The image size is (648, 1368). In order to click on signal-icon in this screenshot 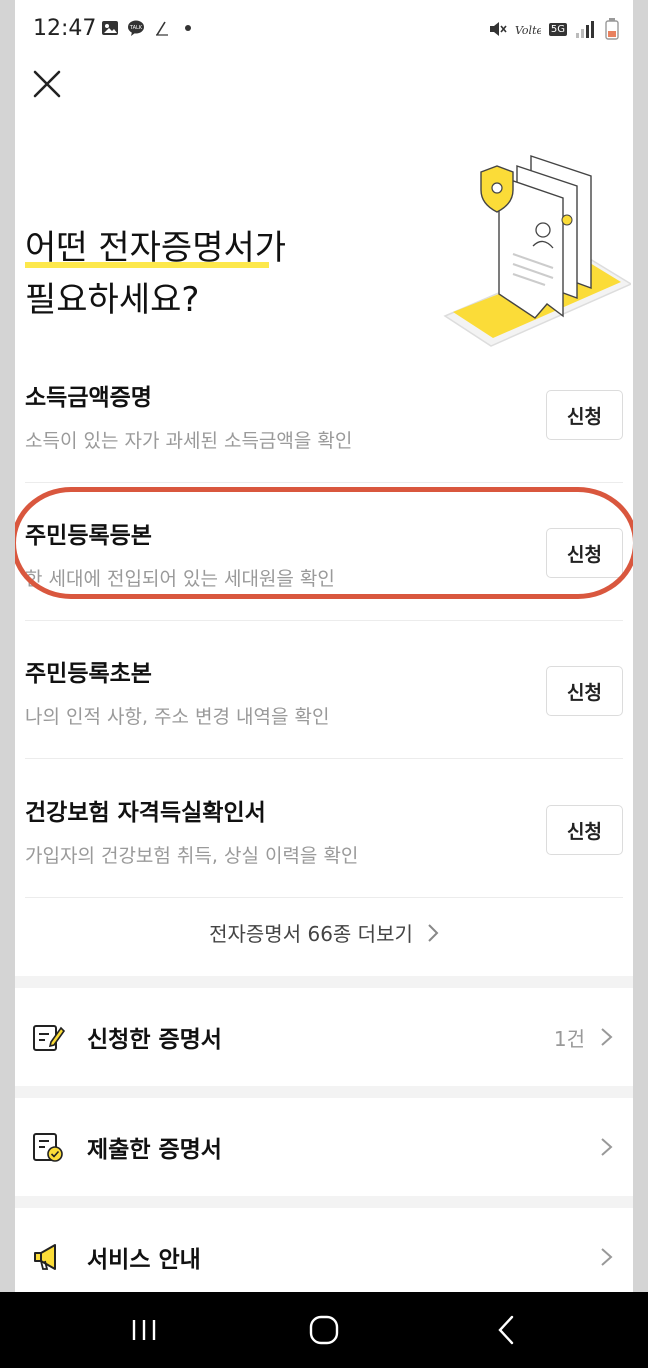, I will do `click(585, 29)`.